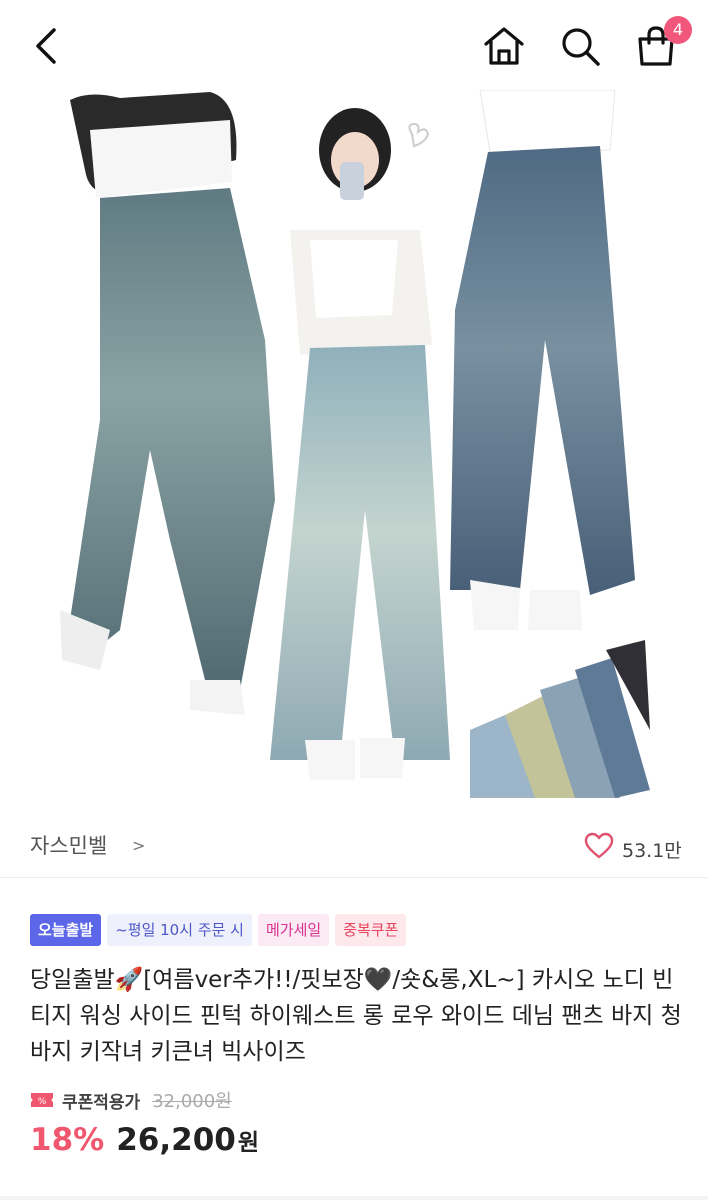 This screenshot has height=1200, width=708. Describe the element at coordinates (354, 45) in the screenshot. I see `top-bar: 4` at that location.